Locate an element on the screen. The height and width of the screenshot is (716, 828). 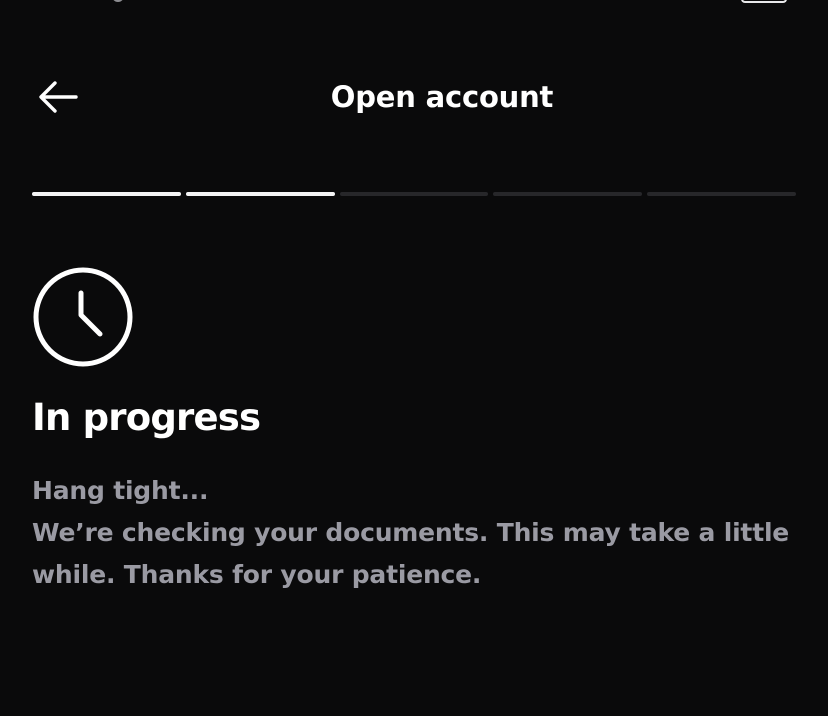
message-line: while. Thanks for your patience. is located at coordinates (257, 574).